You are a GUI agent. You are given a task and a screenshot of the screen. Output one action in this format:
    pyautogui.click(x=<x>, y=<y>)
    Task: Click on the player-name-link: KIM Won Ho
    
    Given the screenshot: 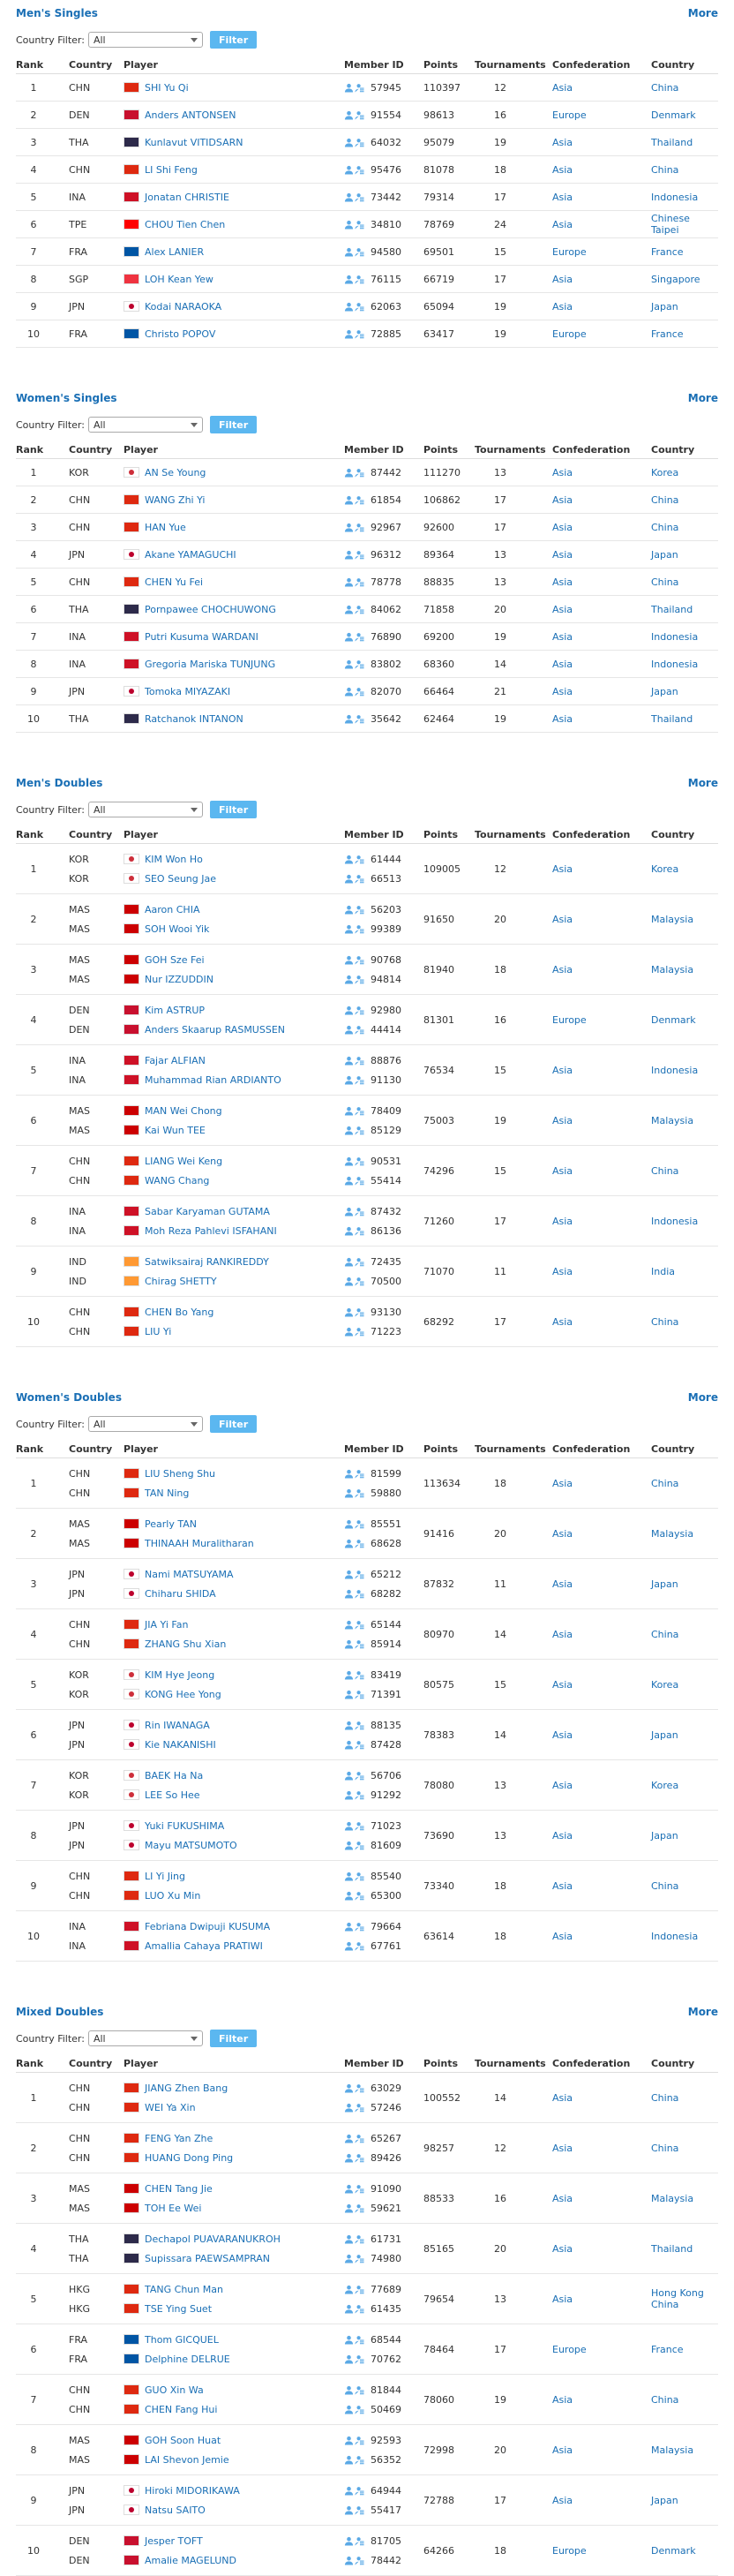 What is the action you would take?
    pyautogui.click(x=174, y=860)
    